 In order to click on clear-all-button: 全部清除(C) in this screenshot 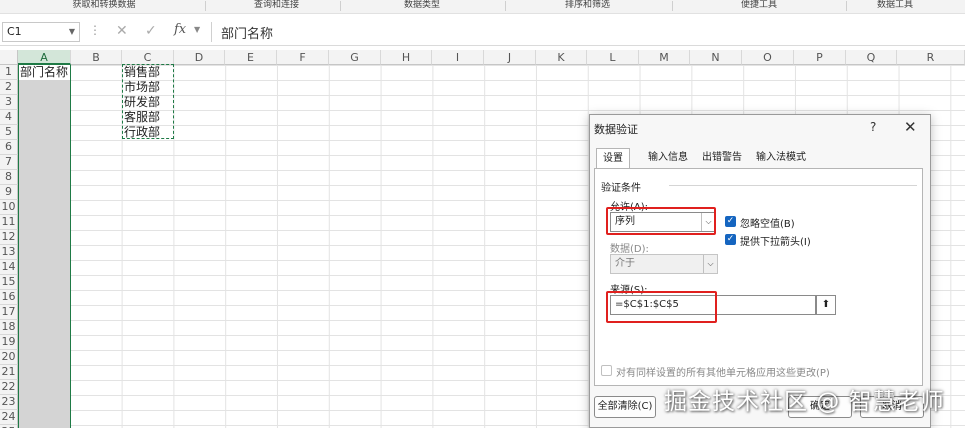, I will do `click(625, 407)`.